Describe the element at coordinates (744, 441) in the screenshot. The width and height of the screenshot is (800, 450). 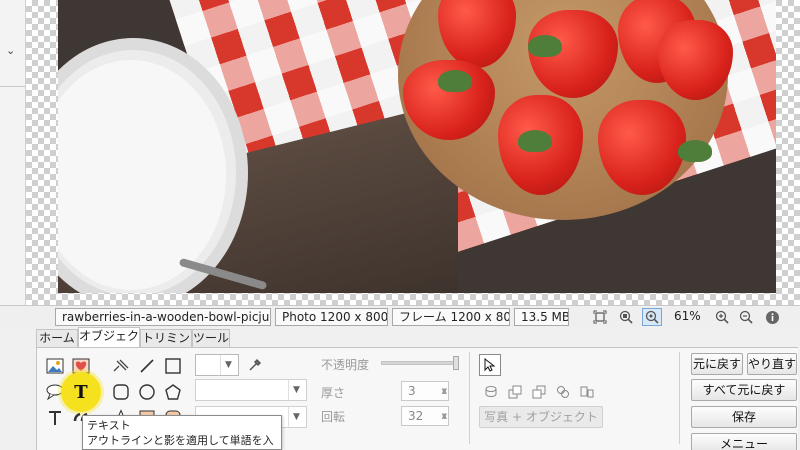
I see `menu-button: メニュー` at that location.